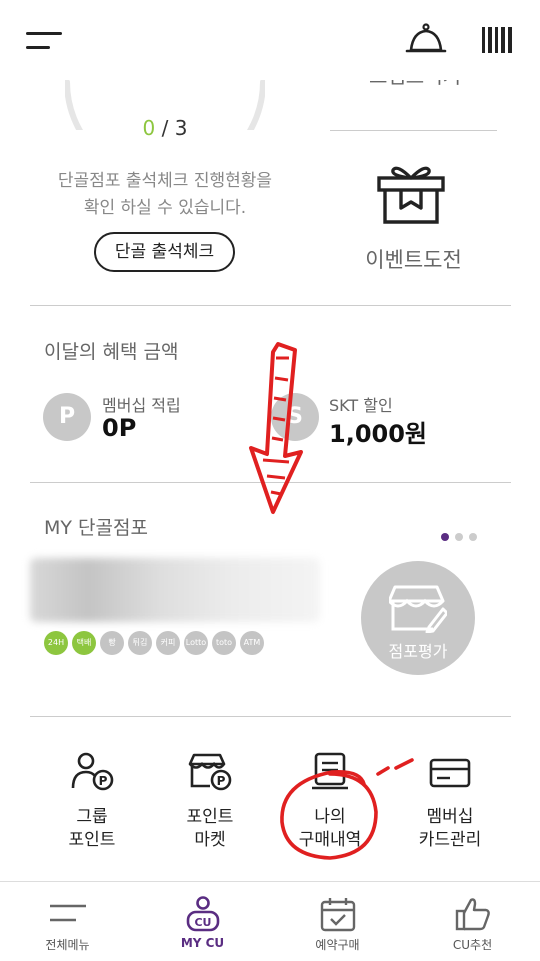 Image resolution: width=540 pixels, height=961 pixels. I want to click on nav-my-cu: CU MY CU, so click(202, 923).